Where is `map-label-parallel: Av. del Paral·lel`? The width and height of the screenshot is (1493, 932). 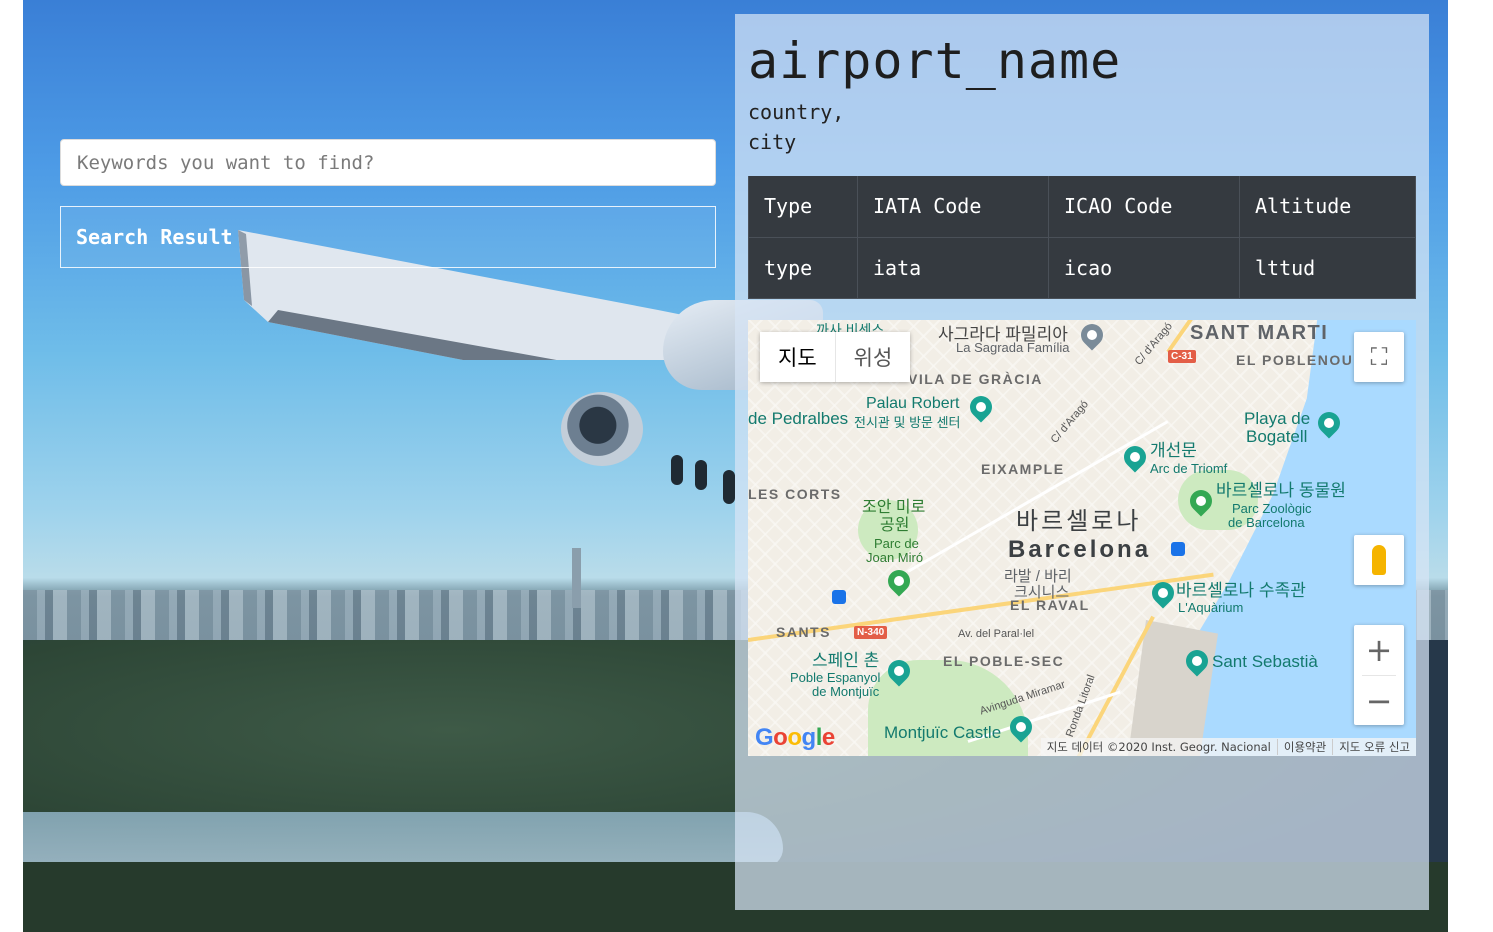
map-label-parallel: Av. del Paral·lel is located at coordinates (996, 634).